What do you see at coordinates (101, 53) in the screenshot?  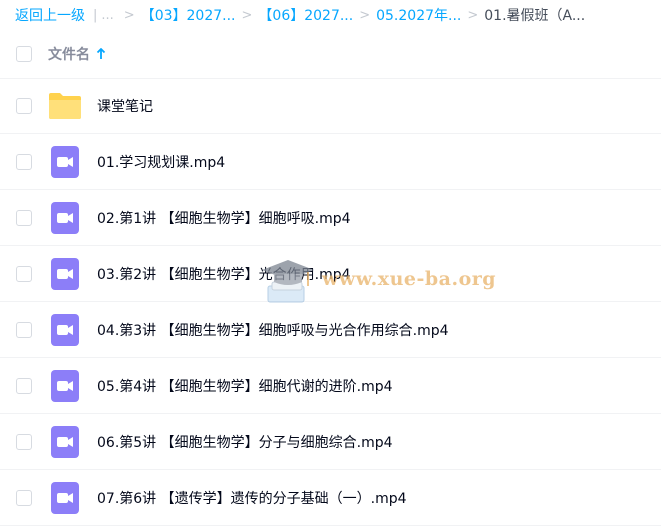 I see `sort-ascending-icon` at bounding box center [101, 53].